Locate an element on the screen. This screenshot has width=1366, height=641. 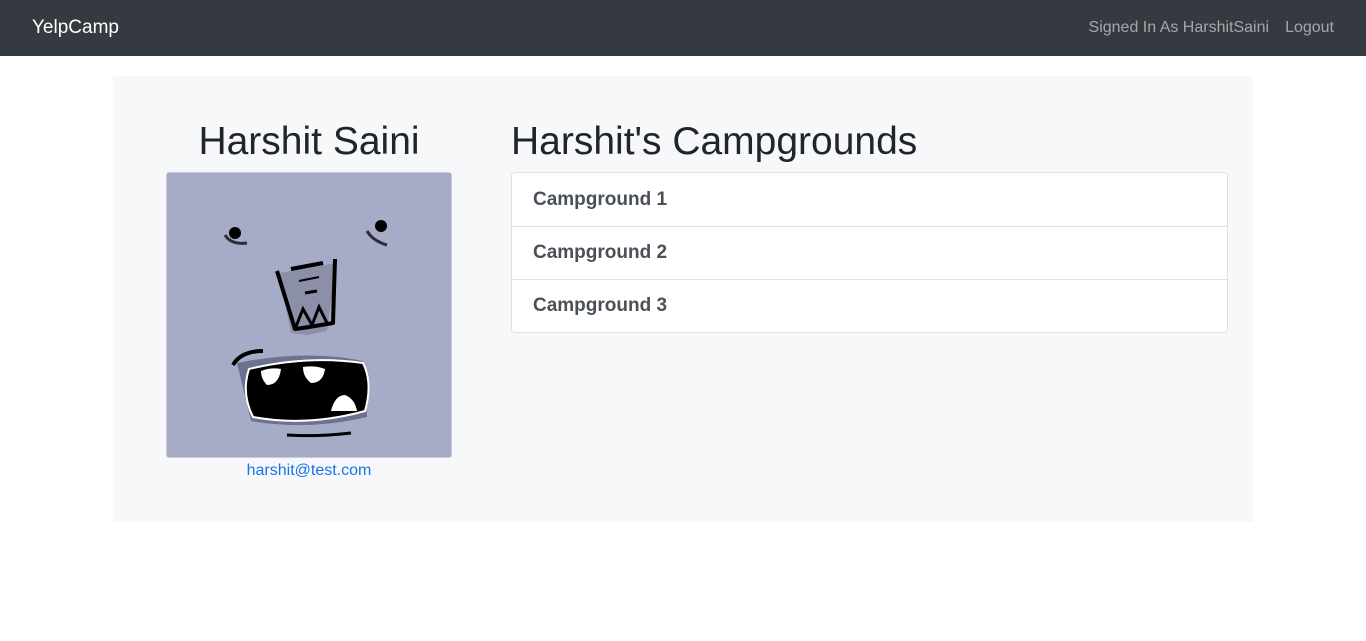
signed-in-text: Signed In As HarshitSaini is located at coordinates (1179, 27).